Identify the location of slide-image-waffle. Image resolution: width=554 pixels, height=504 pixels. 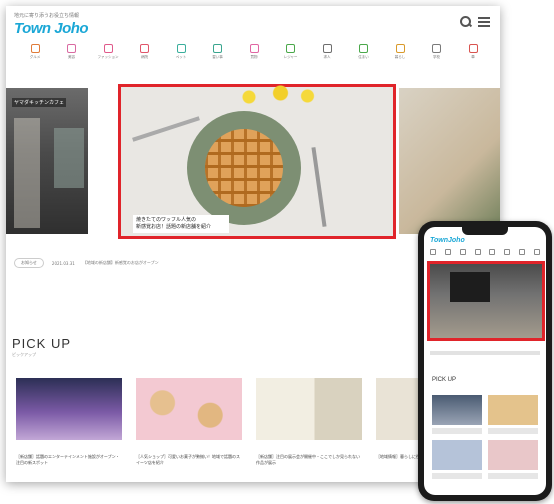
(244, 168).